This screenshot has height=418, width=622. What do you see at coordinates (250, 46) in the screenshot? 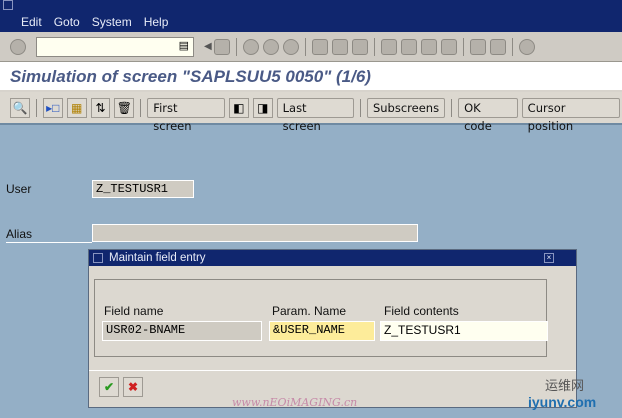
I see `back-icon` at bounding box center [250, 46].